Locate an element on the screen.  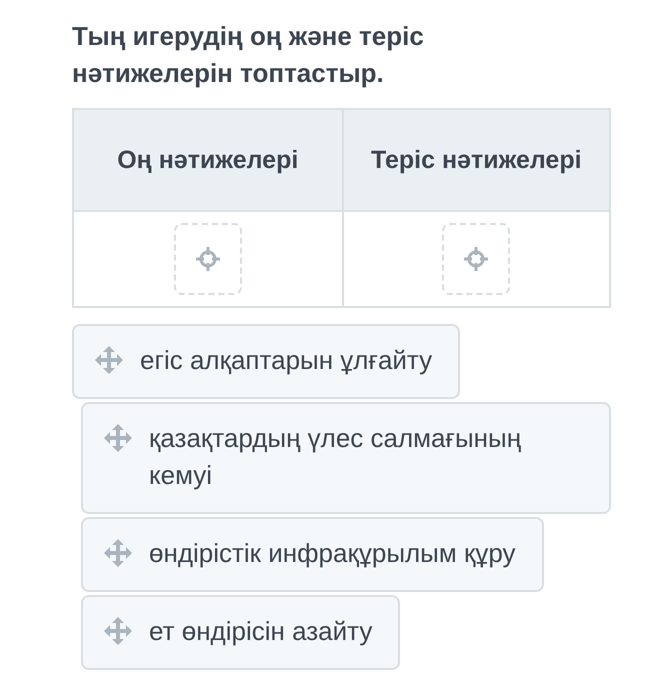
draggable-answer: егіс алқаптарын ұлғайту is located at coordinates (266, 361).